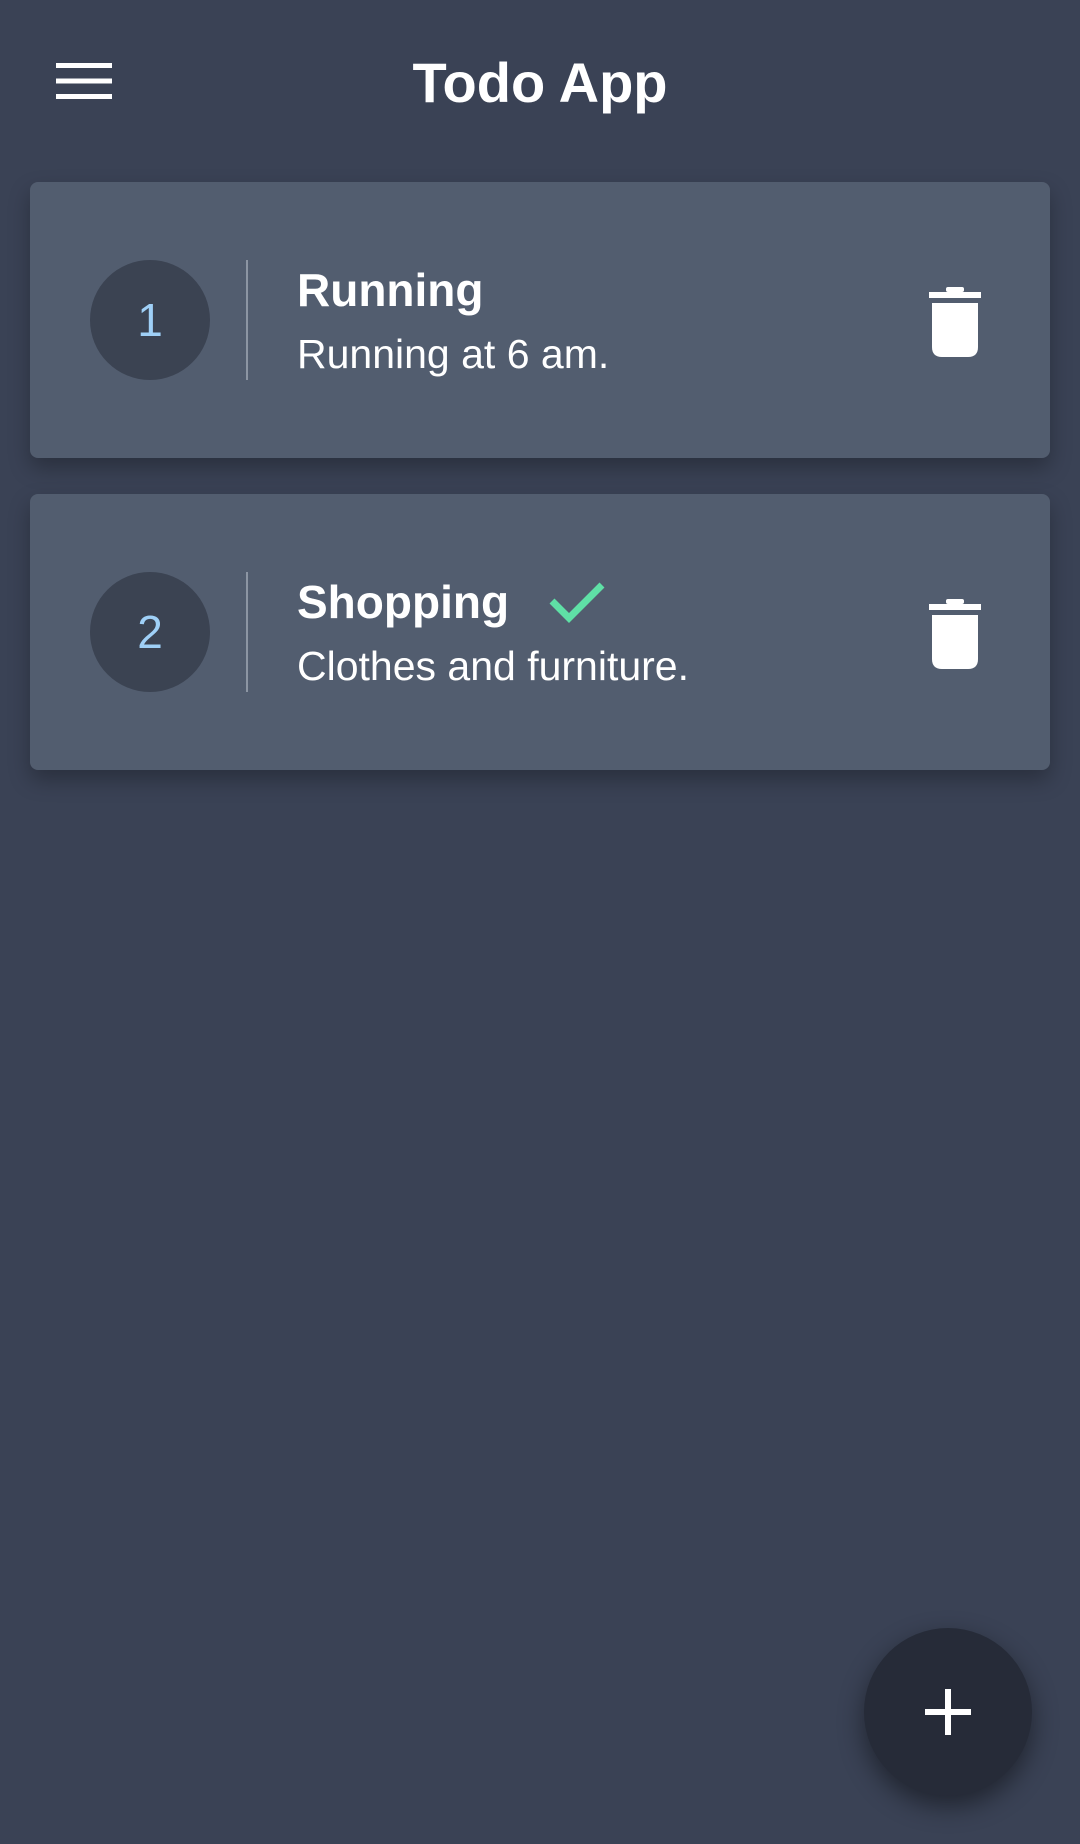 Image resolution: width=1080 pixels, height=1844 pixels. I want to click on add-todo-button, so click(948, 1712).